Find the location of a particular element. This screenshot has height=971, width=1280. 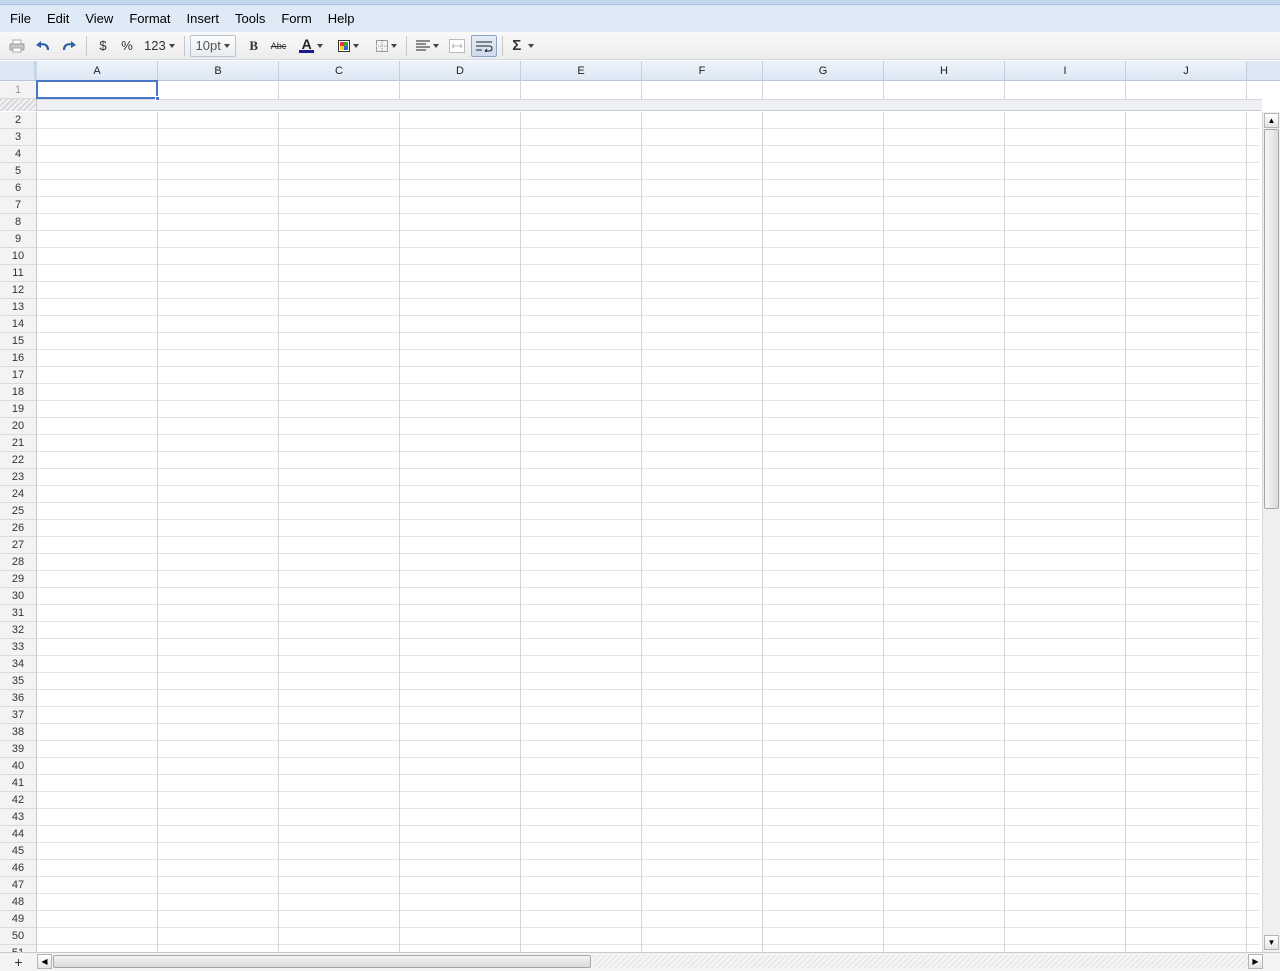

row-header: 41 is located at coordinates (18, 783).